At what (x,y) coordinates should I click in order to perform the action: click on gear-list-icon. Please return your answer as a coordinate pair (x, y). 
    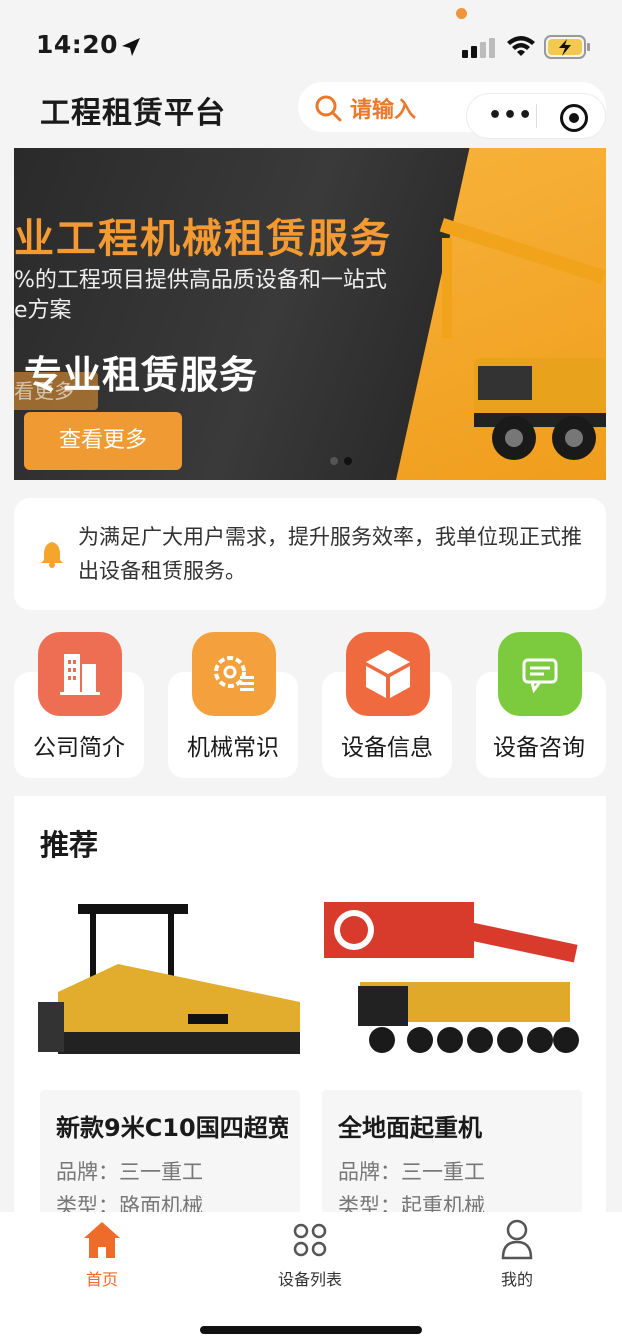
    Looking at the image, I should click on (234, 674).